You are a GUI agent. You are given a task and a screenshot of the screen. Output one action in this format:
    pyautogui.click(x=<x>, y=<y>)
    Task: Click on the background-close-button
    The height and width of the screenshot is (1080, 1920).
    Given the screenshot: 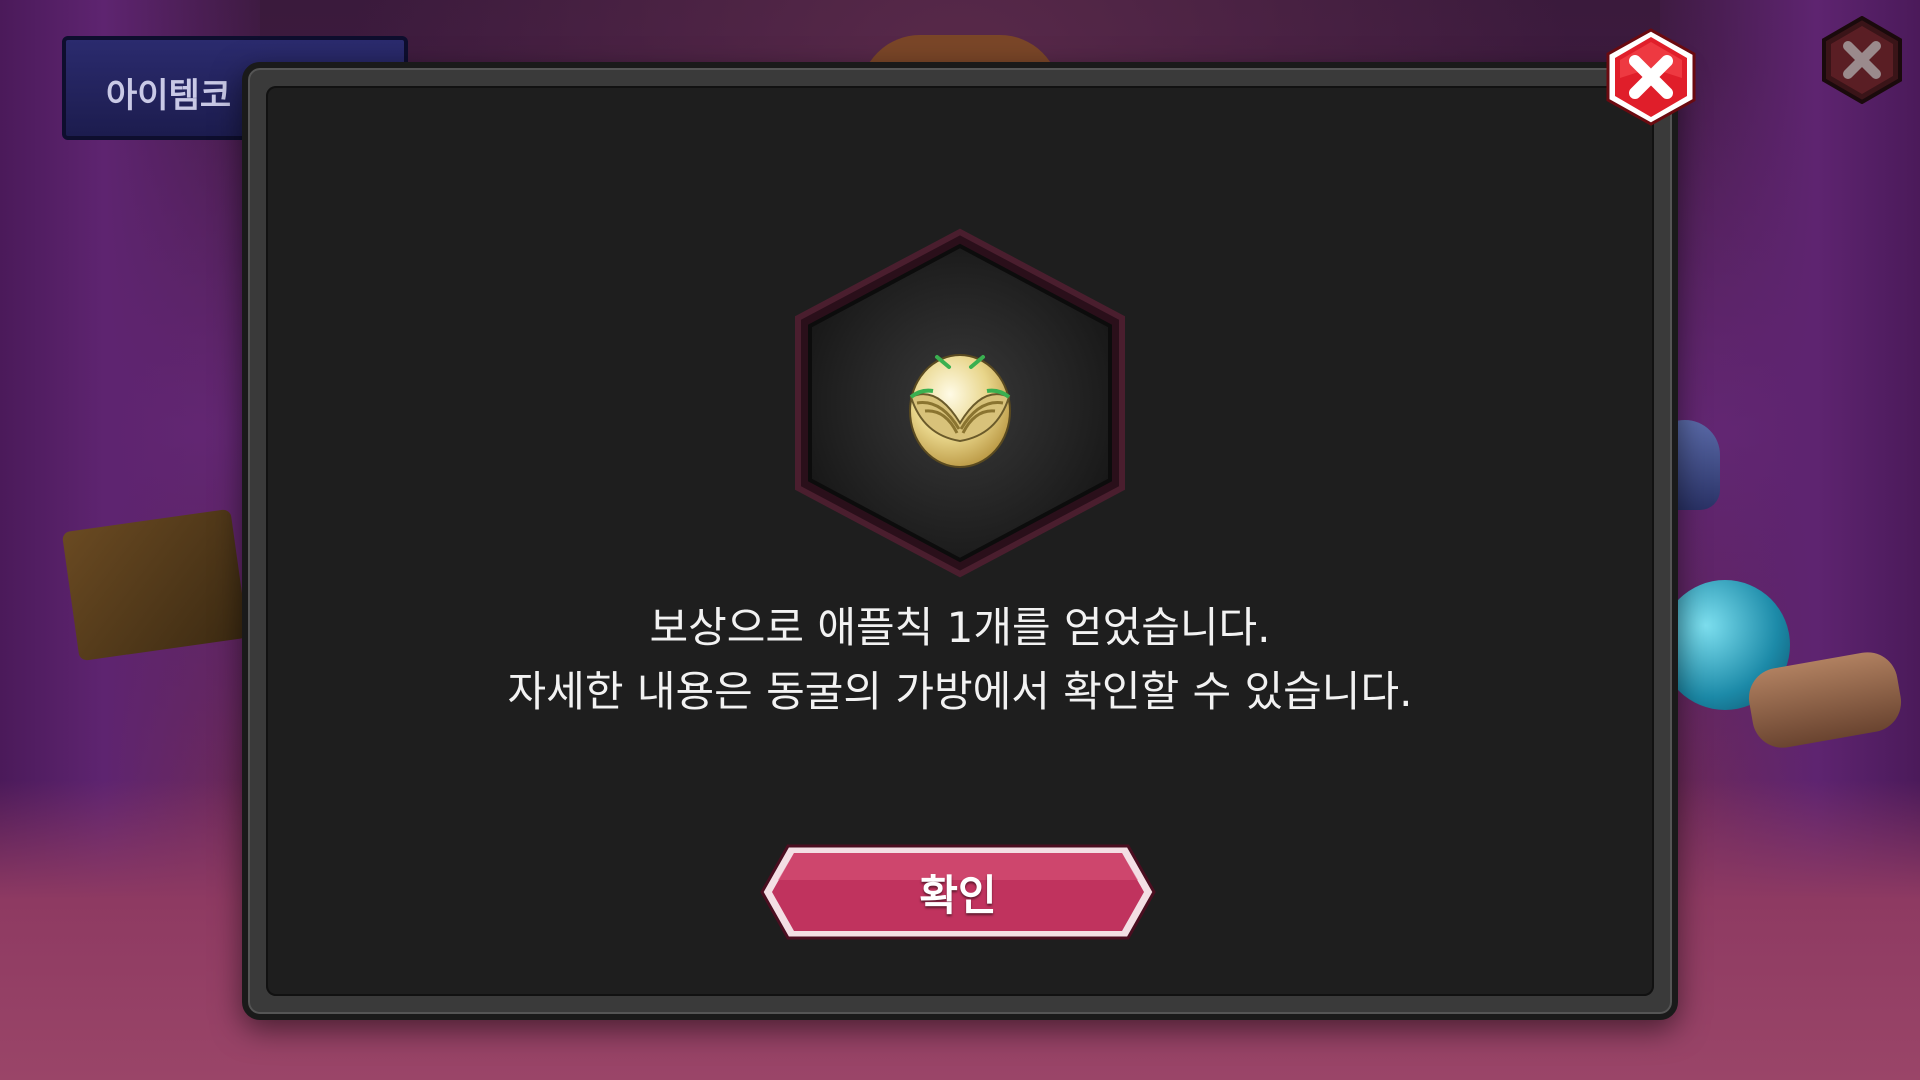 What is the action you would take?
    pyautogui.click(x=1862, y=60)
    